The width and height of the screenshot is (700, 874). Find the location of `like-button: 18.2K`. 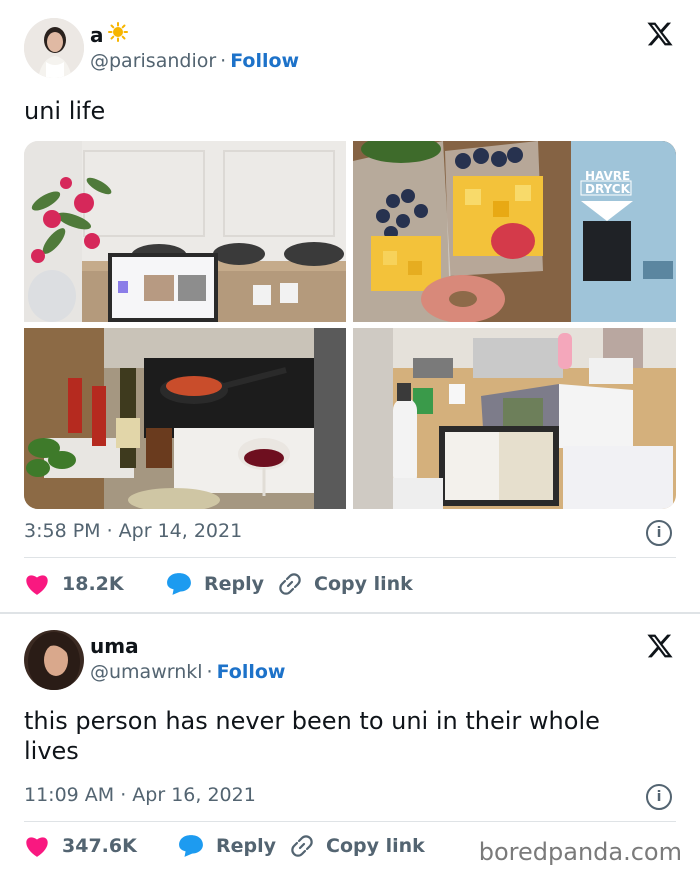

like-button: 18.2K is located at coordinates (95, 584).